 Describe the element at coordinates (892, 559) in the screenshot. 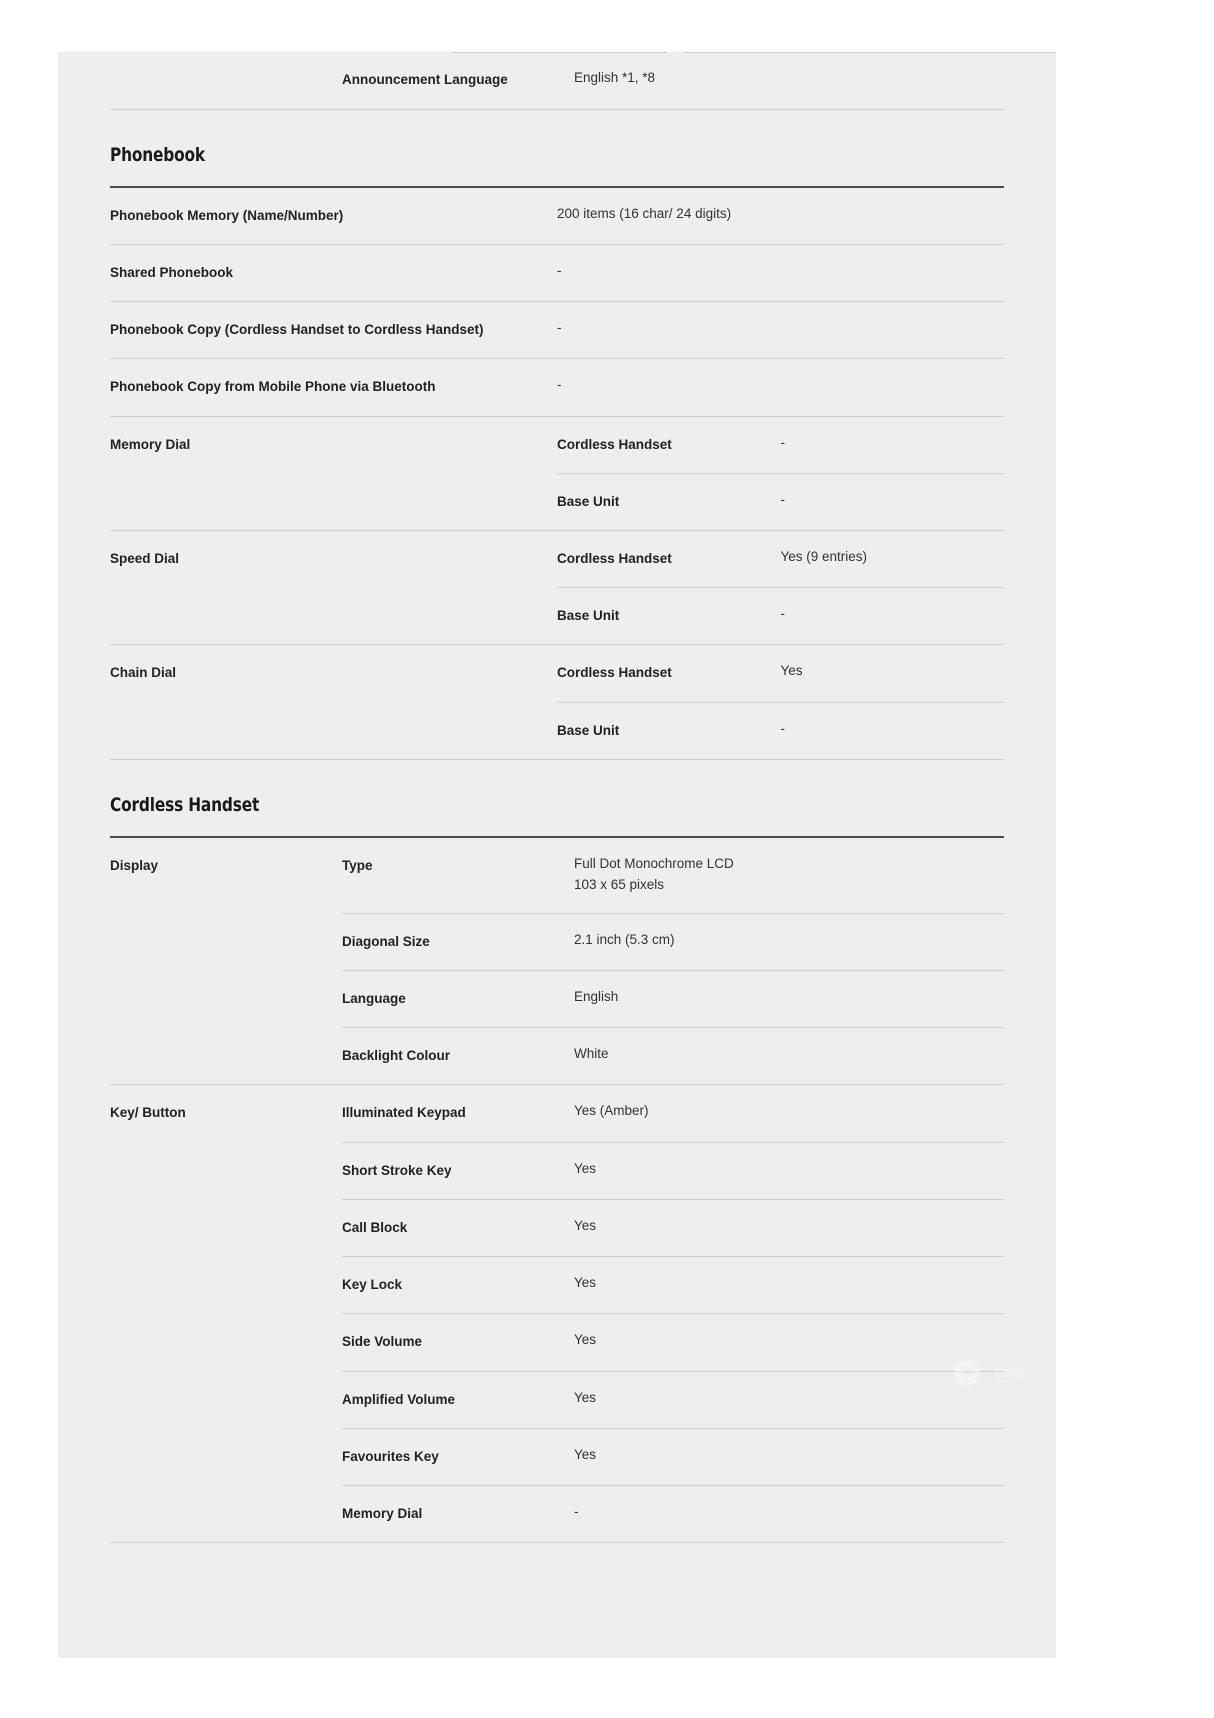

I see `row-value: Yes (9 entries)` at that location.